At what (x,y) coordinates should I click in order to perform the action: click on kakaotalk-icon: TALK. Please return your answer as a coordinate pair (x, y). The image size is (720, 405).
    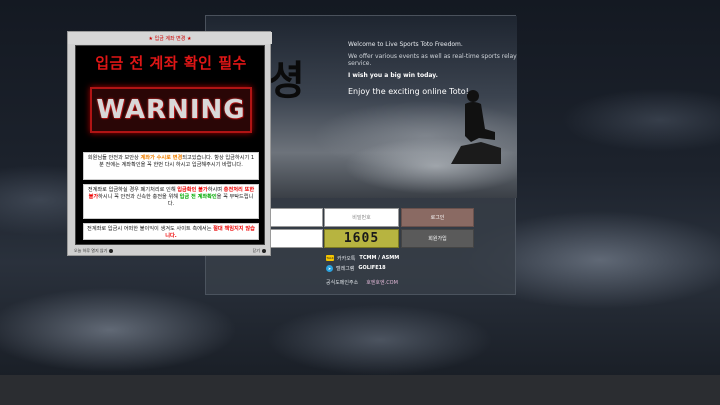
    Looking at the image, I should click on (330, 258).